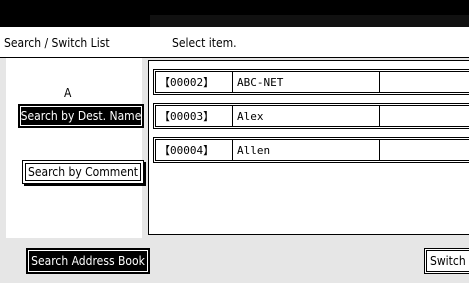 This screenshot has width=469, height=283. What do you see at coordinates (57, 43) in the screenshot?
I see `panel-title: Search / Switch List` at bounding box center [57, 43].